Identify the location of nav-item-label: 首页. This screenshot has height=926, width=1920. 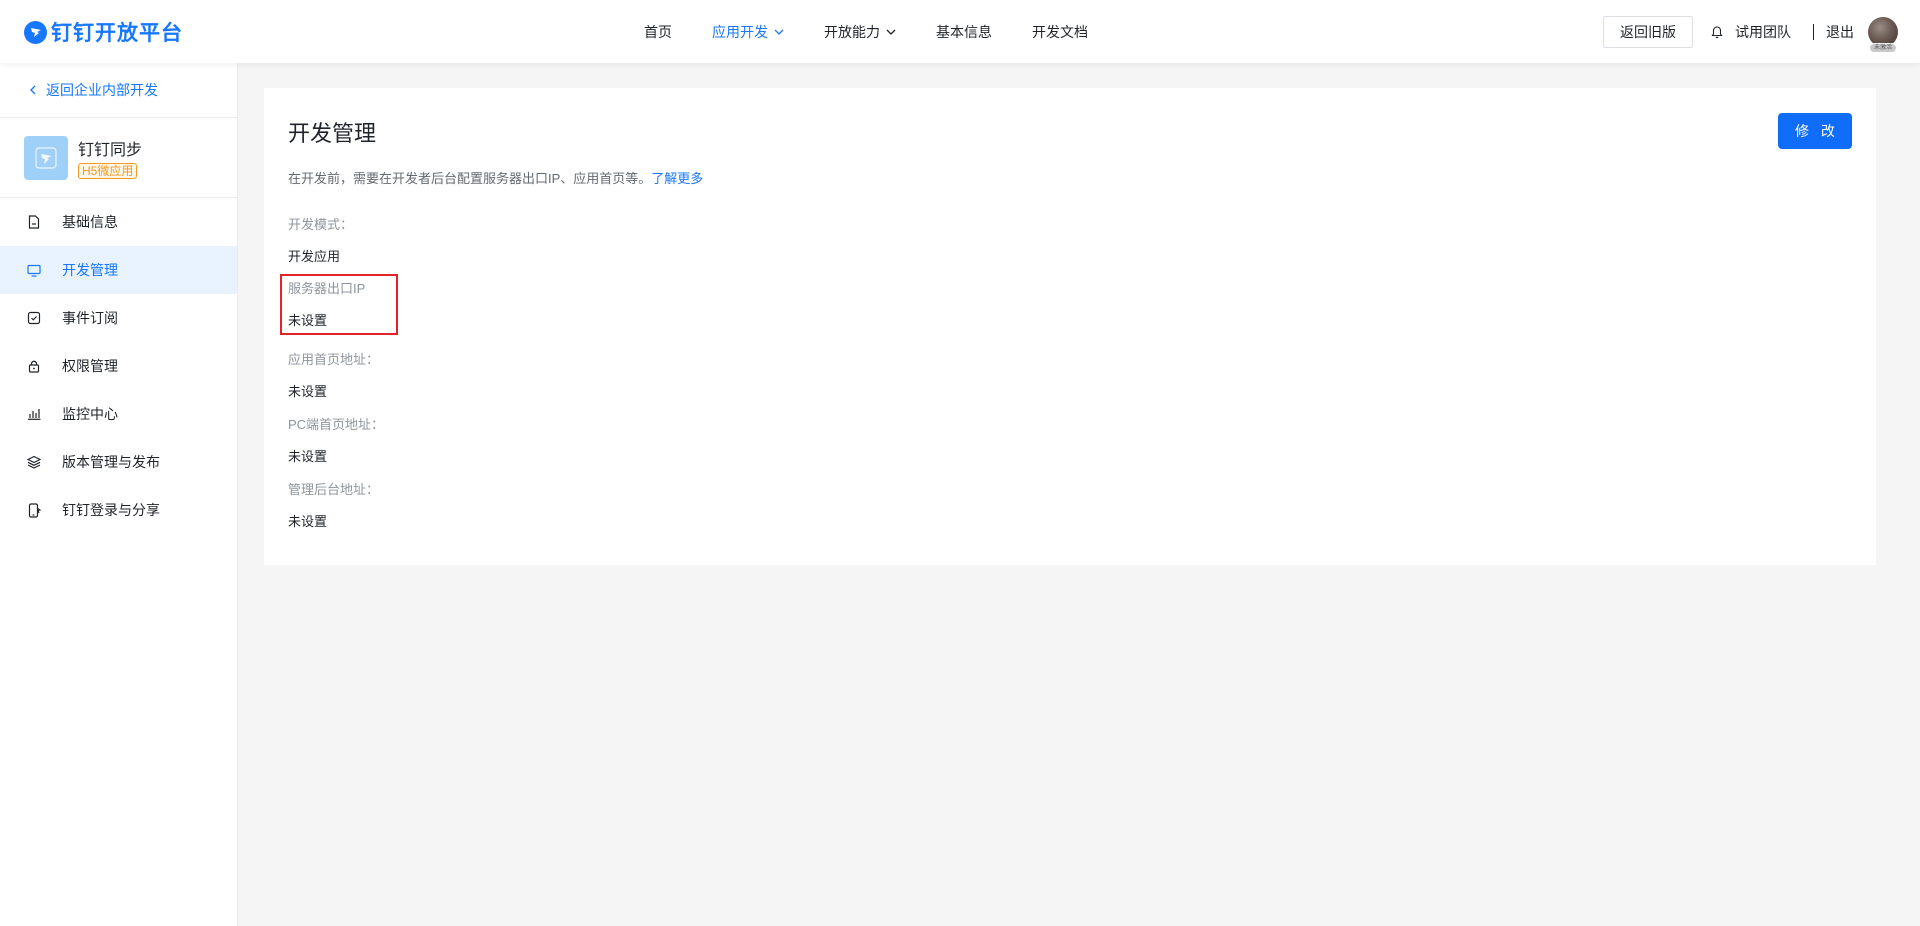
(658, 31).